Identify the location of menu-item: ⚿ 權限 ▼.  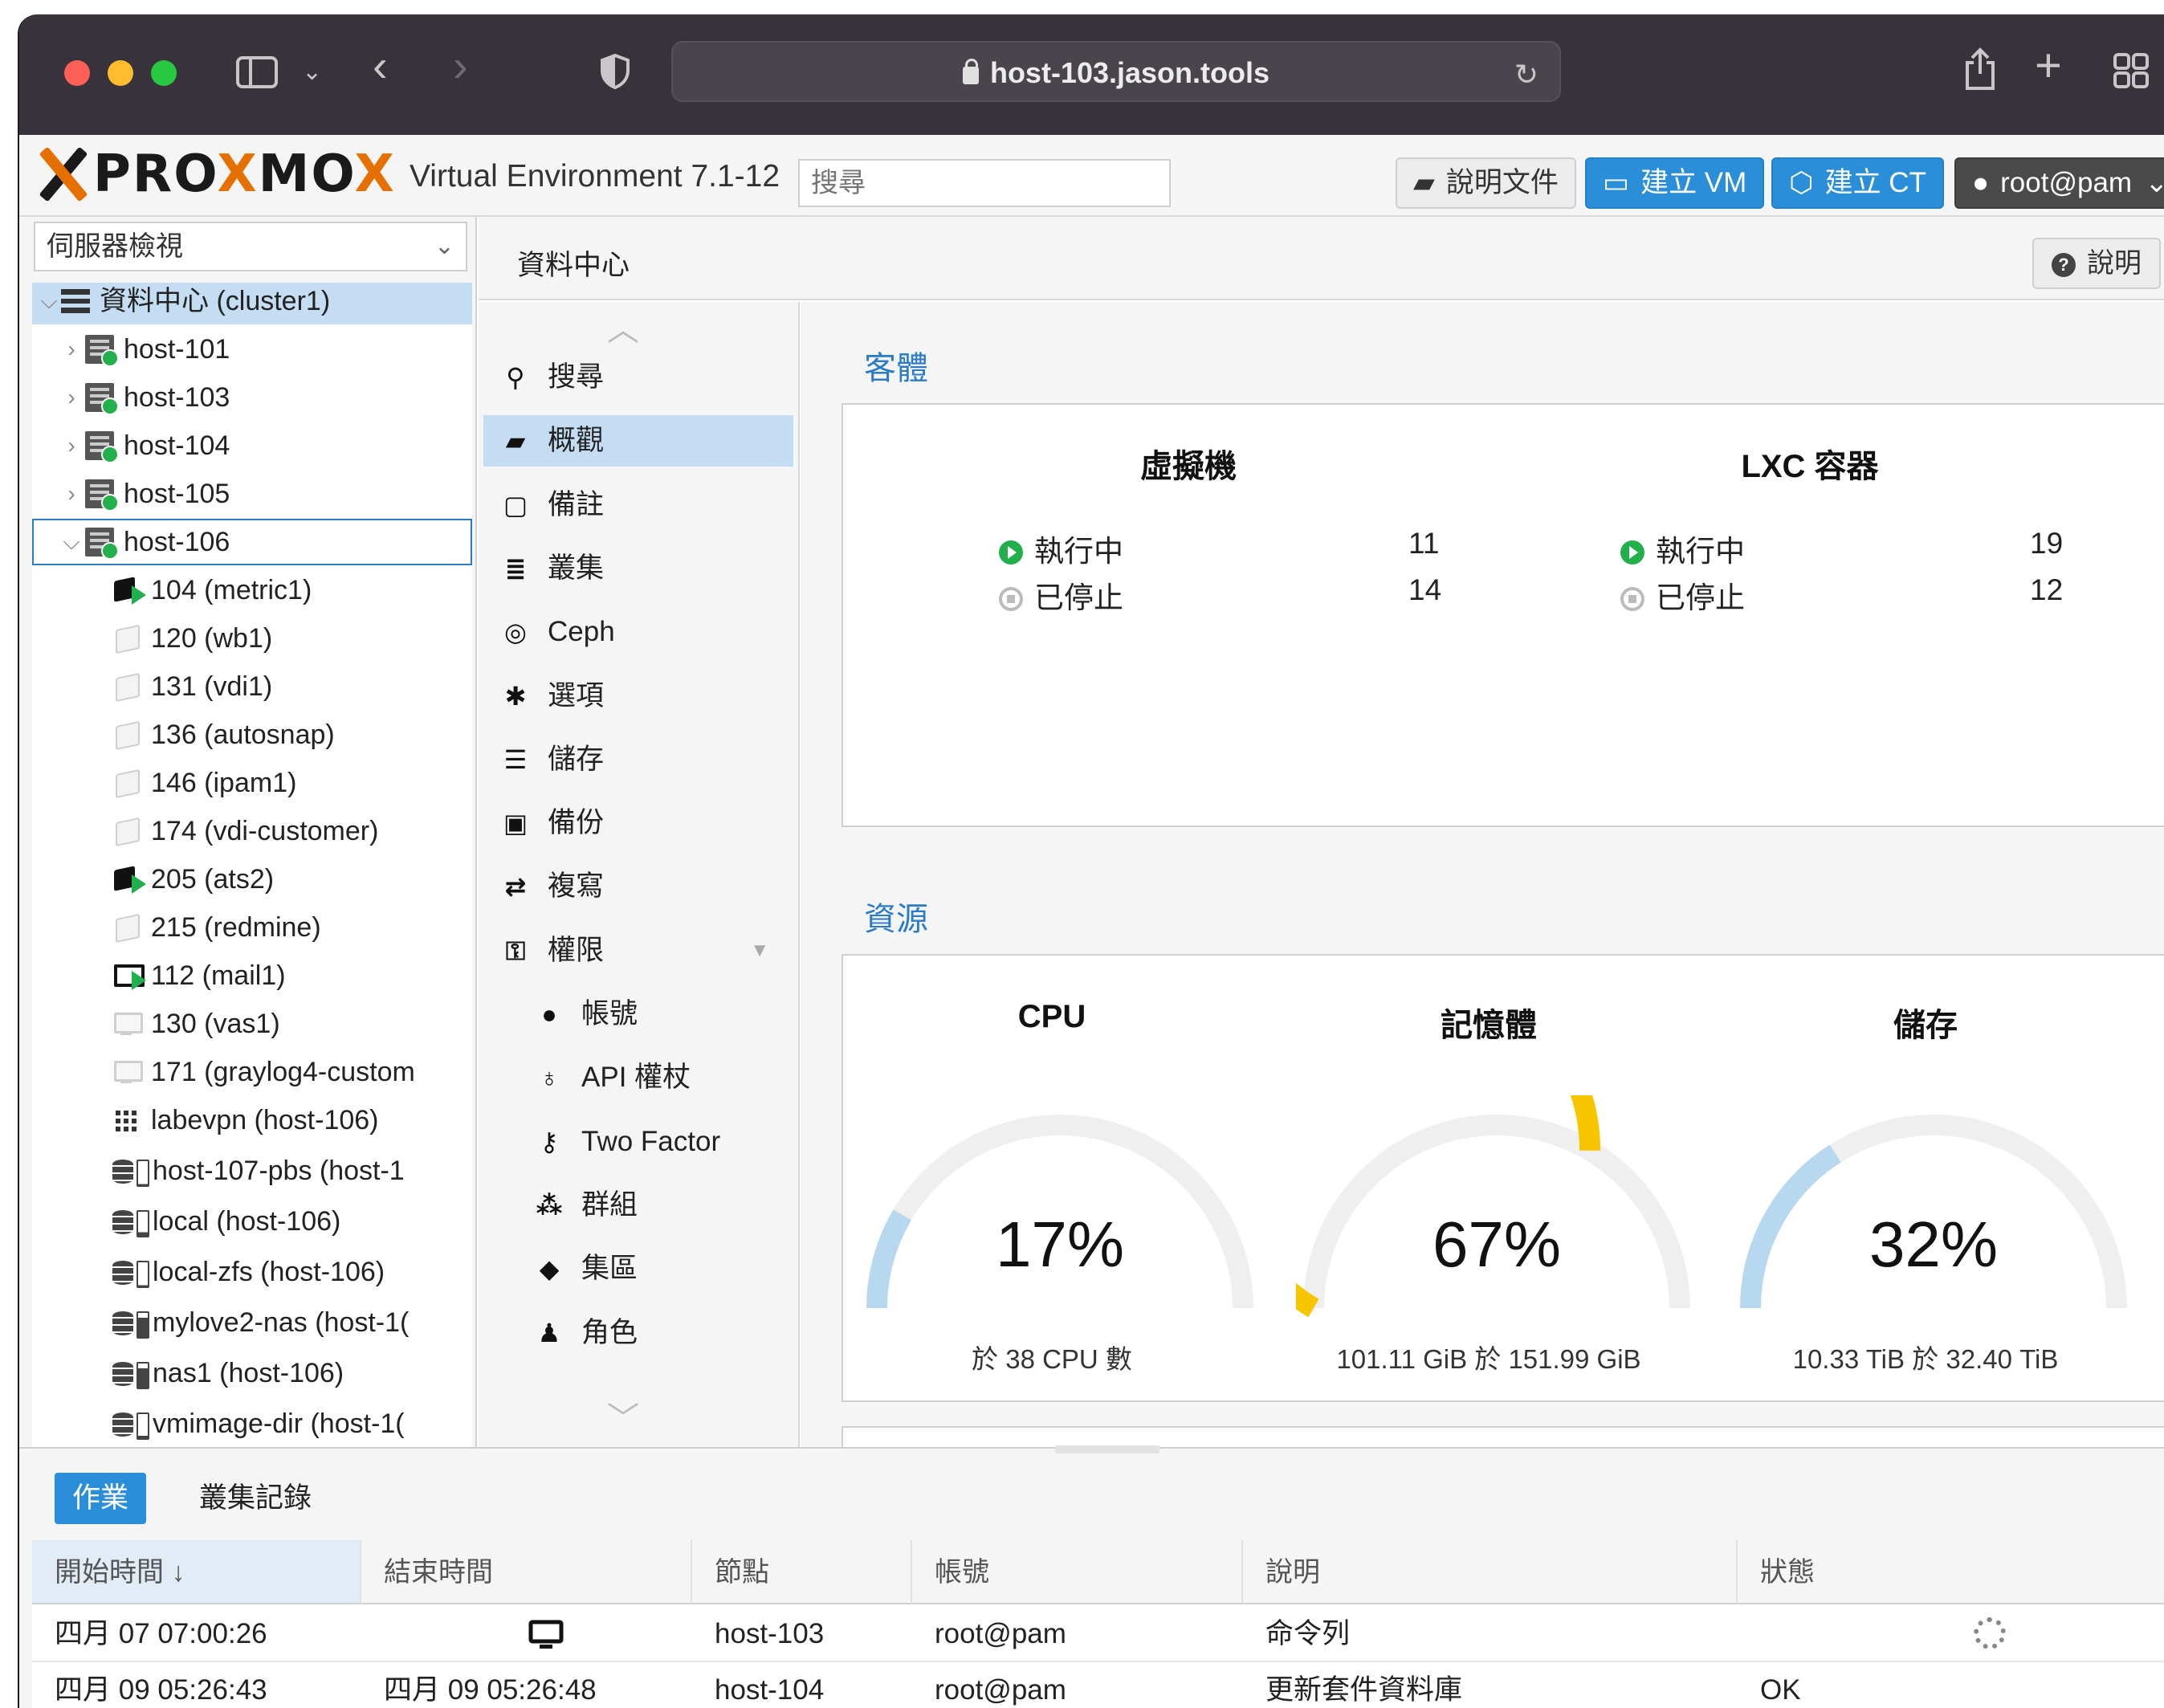
(638, 950).